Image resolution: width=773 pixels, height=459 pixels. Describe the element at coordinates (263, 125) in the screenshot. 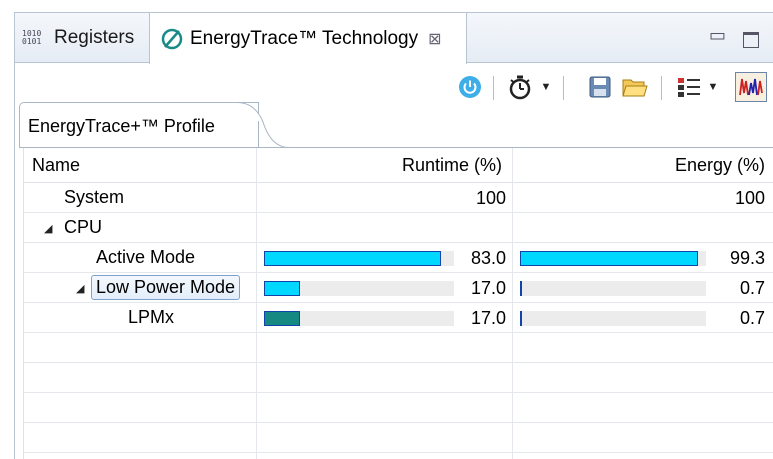

I see `profile-tab-edge` at that location.